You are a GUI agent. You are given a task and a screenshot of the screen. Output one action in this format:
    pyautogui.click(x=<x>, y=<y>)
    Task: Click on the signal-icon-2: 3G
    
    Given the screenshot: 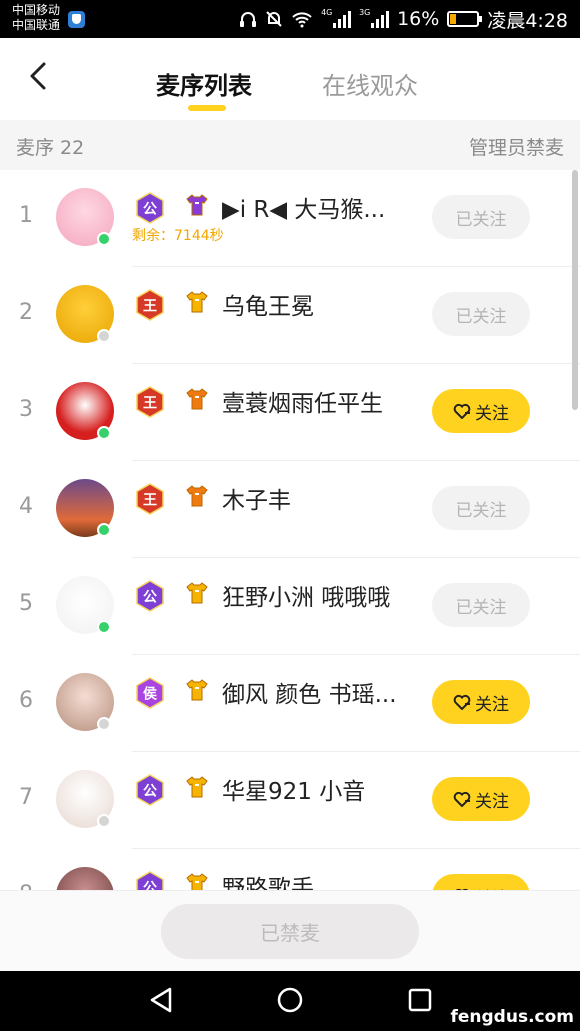 What is the action you would take?
    pyautogui.click(x=374, y=18)
    